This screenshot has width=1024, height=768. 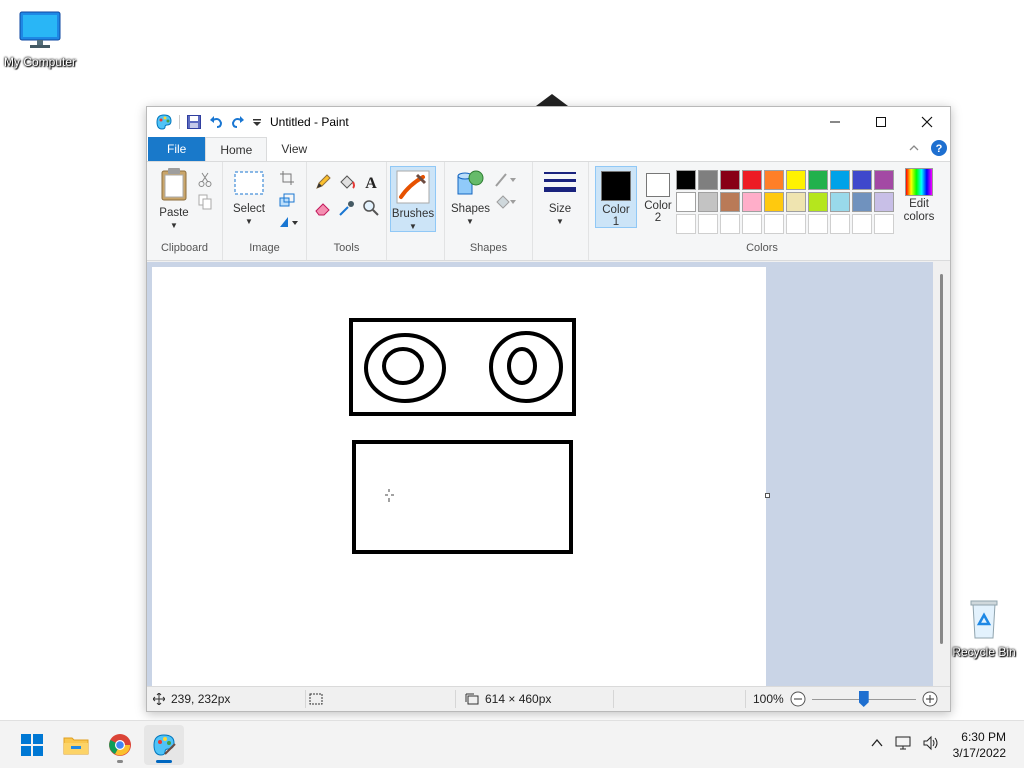 I want to click on minimize-button, so click(x=835, y=122).